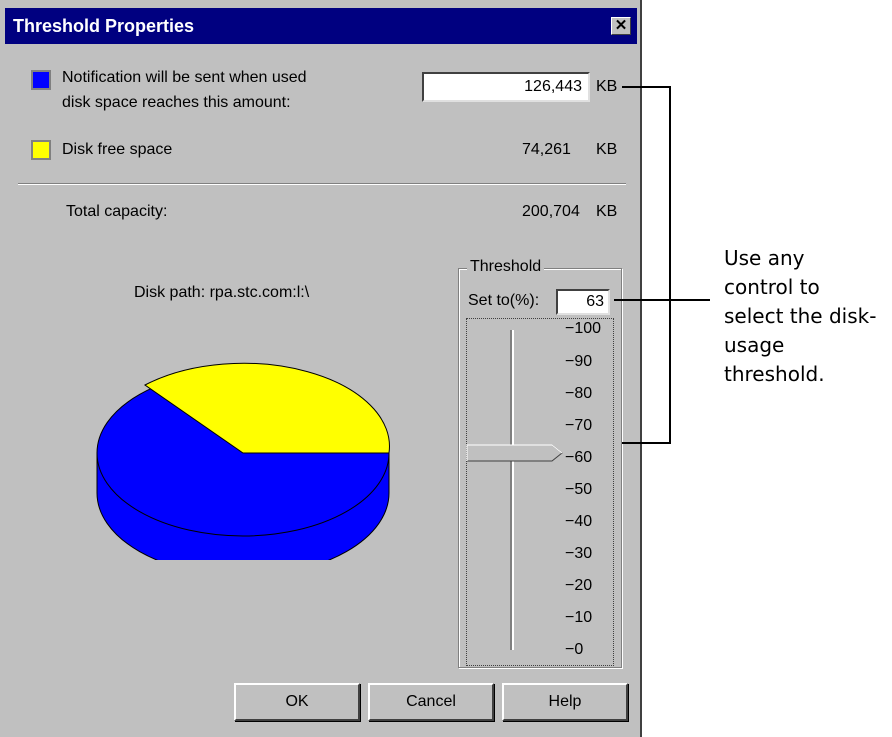  Describe the element at coordinates (184, 77) in the screenshot. I see `notification-label-line1: Notification will be sent when used` at that location.